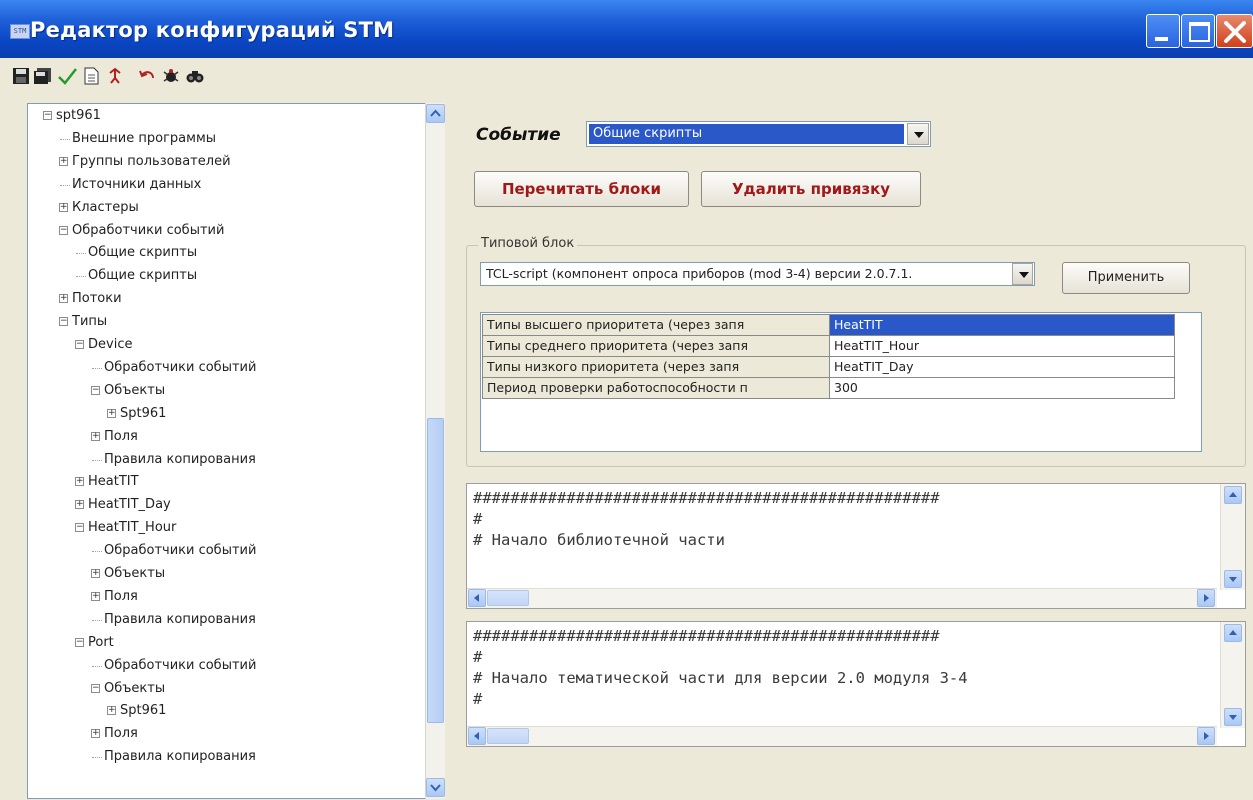 This screenshot has width=1253, height=800. What do you see at coordinates (451, 446) in the screenshot?
I see `panel-splitter` at bounding box center [451, 446].